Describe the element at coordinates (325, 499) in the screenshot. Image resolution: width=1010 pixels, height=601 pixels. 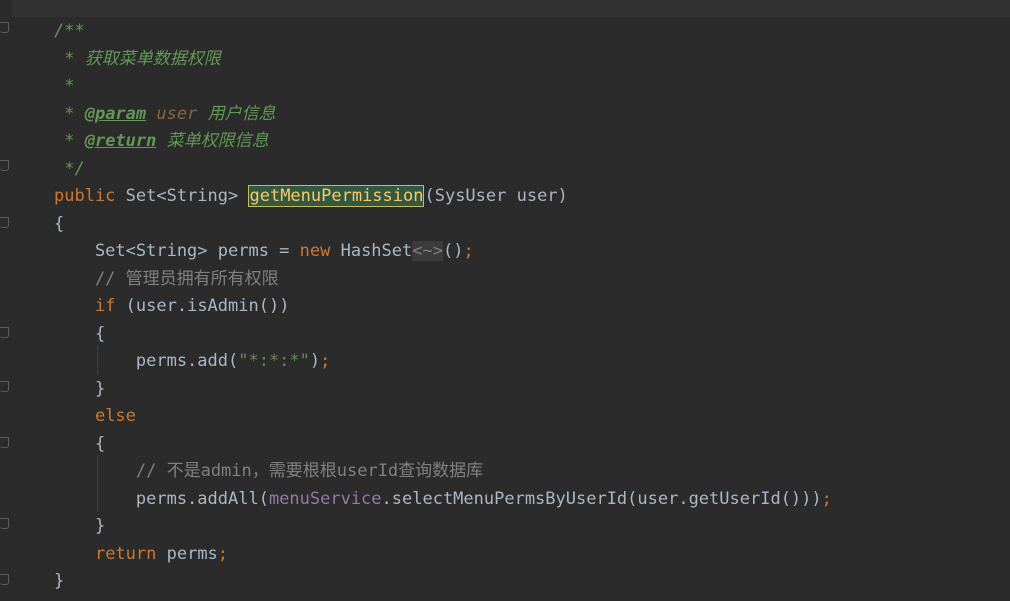
I see `code-token: menuService` at that location.